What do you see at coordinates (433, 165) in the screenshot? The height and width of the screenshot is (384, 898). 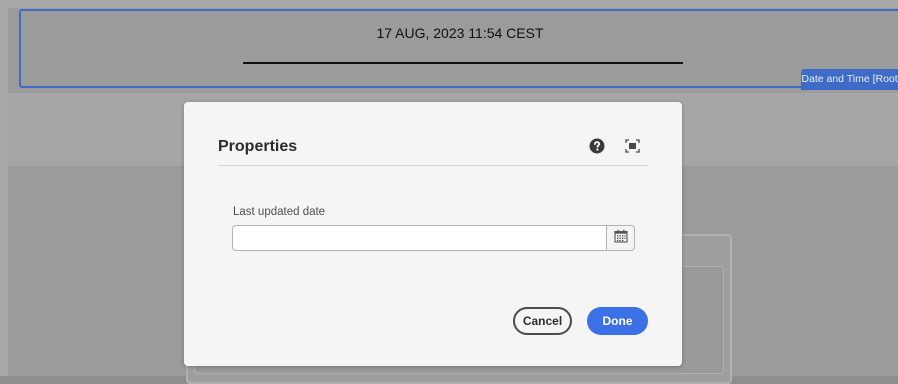 I see `dialog-divider` at bounding box center [433, 165].